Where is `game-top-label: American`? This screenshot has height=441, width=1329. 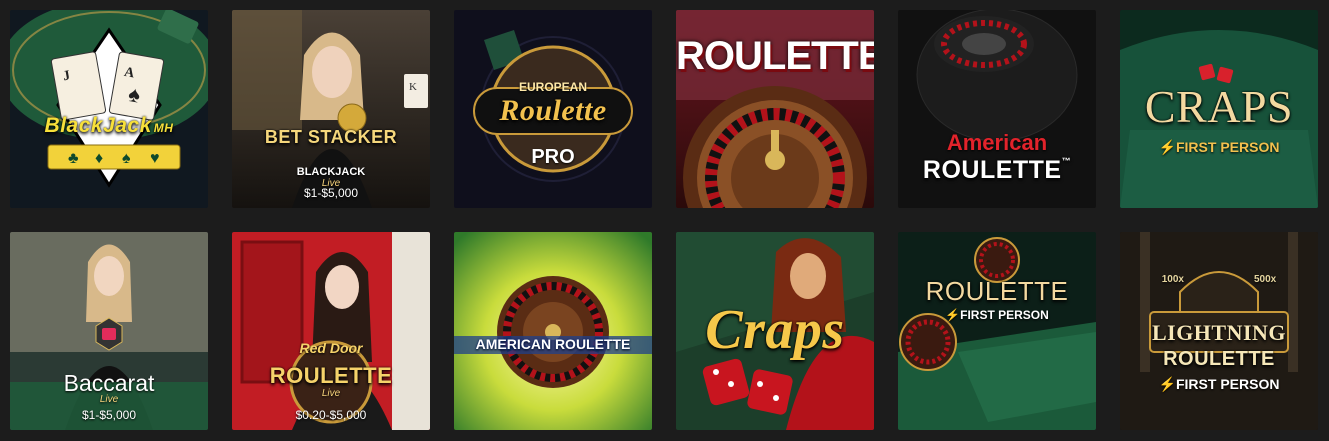 game-top-label: American is located at coordinates (997, 142).